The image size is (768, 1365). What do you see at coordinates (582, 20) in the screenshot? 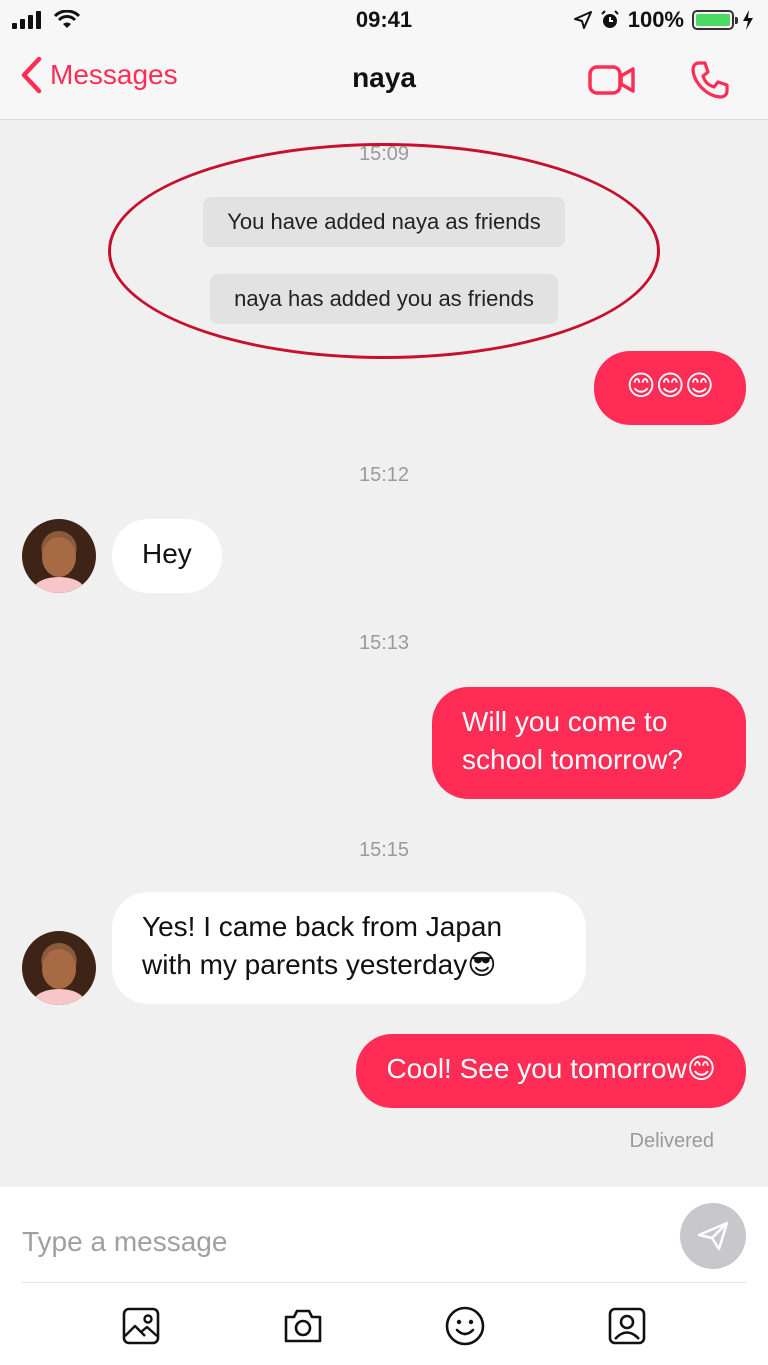
I see `location-icon` at bounding box center [582, 20].